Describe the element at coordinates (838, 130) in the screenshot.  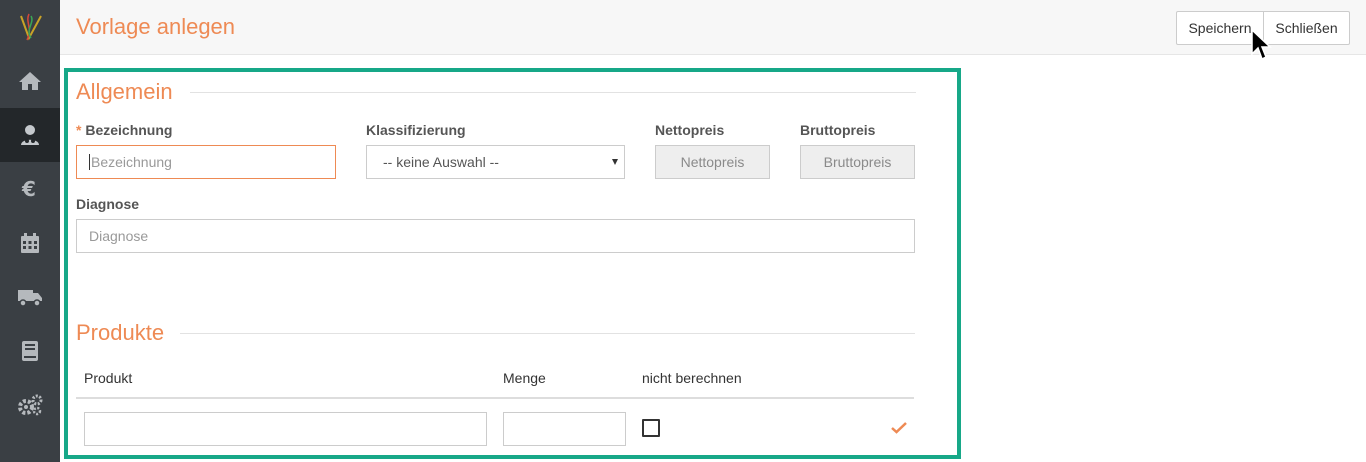
I see `bruttopreis-label: Bruttopreis` at that location.